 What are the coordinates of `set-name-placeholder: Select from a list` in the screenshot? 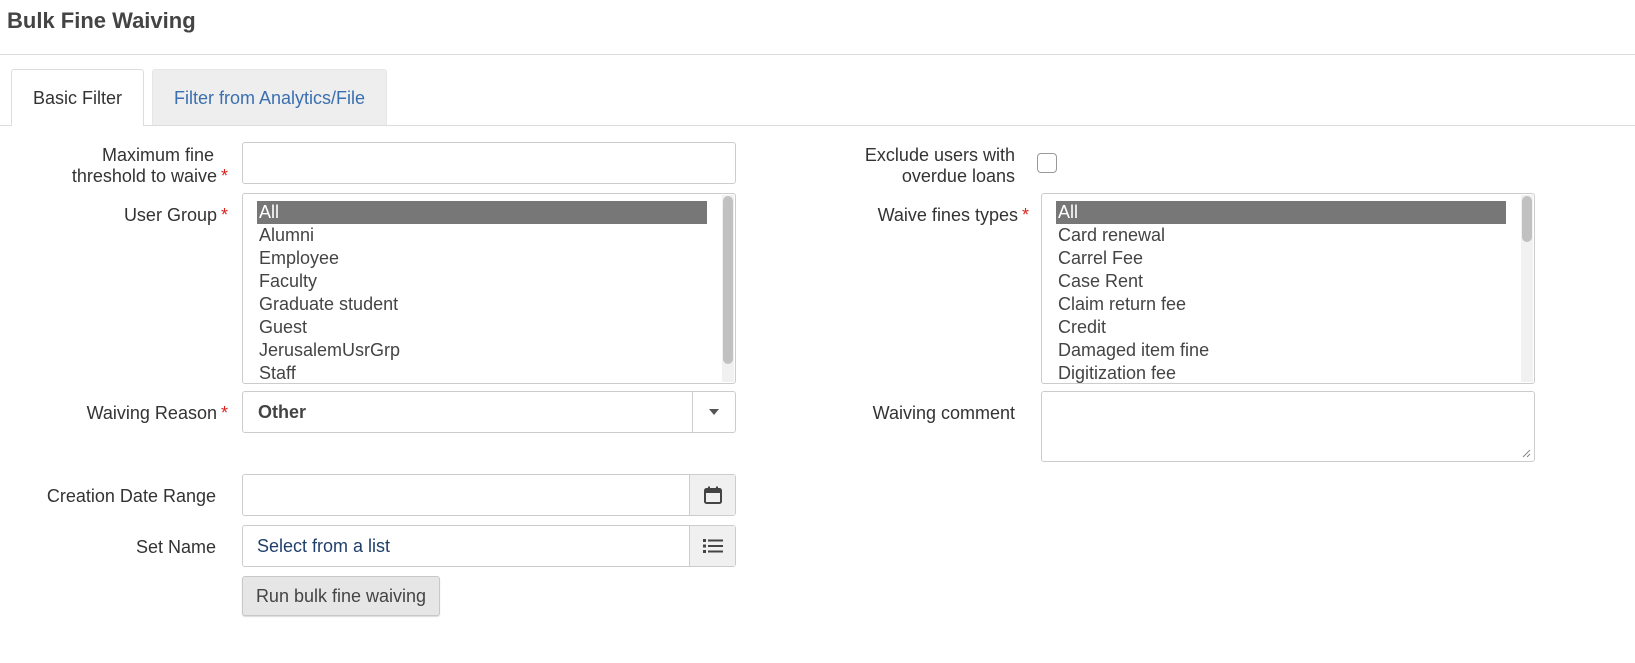 It's located at (324, 545).